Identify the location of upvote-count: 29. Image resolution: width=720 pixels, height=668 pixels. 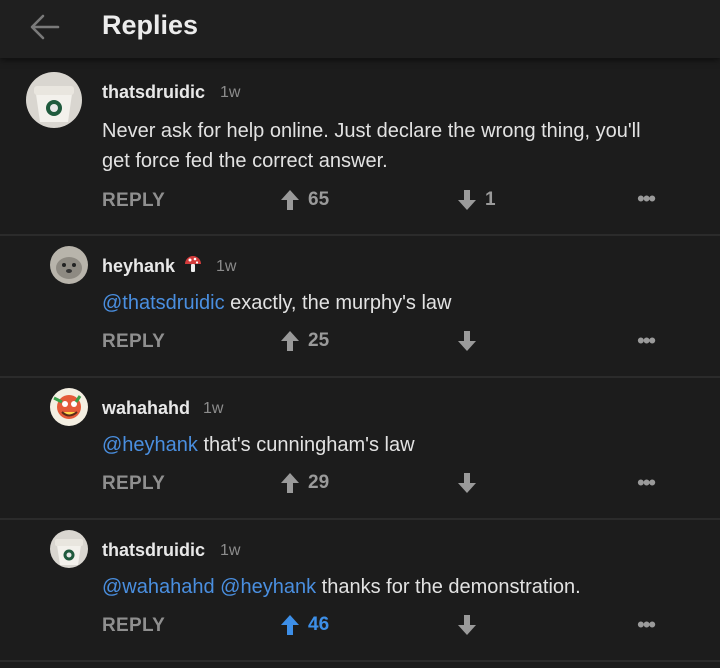
(319, 482).